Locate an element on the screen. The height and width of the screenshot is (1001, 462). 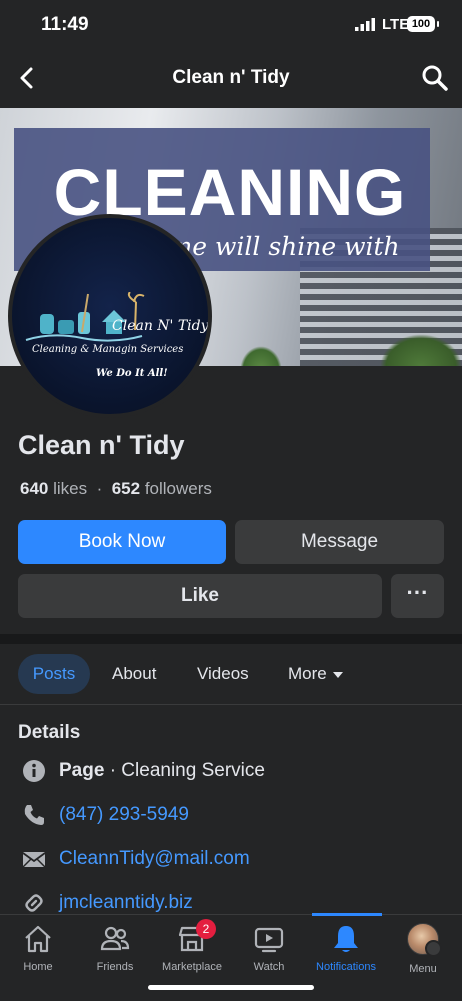
bottom-tab-watch-label: Watch is located at coordinates (269, 967).